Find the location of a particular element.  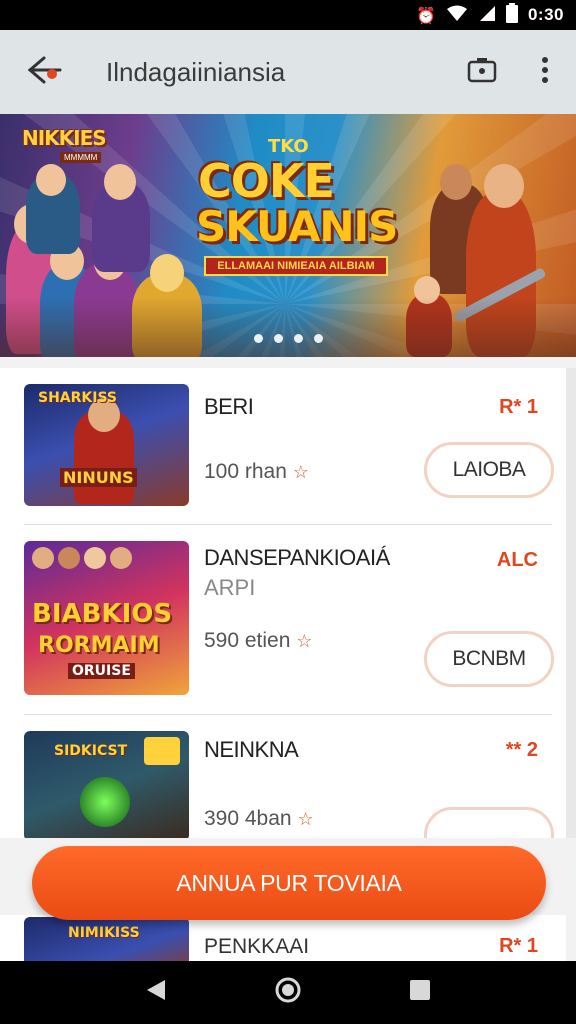

overflow-menu-button is located at coordinates (545, 72).